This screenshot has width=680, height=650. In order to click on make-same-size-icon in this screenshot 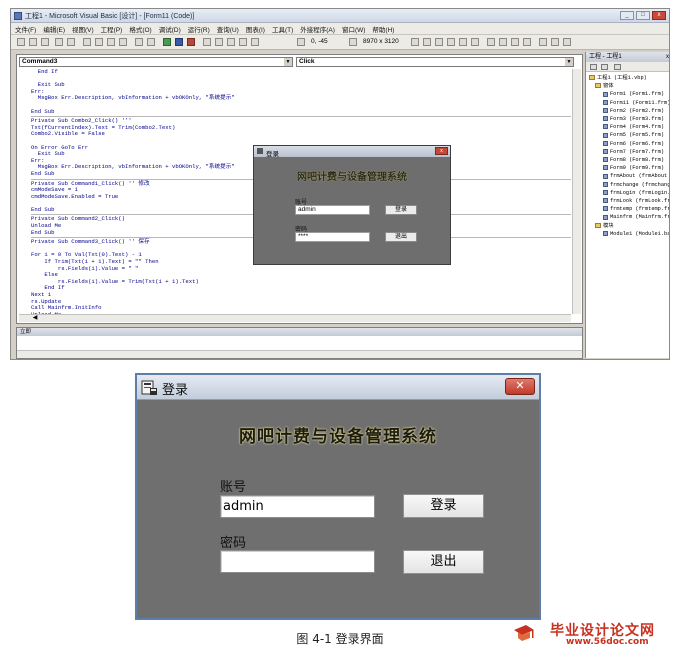, I will do `click(439, 42)`.